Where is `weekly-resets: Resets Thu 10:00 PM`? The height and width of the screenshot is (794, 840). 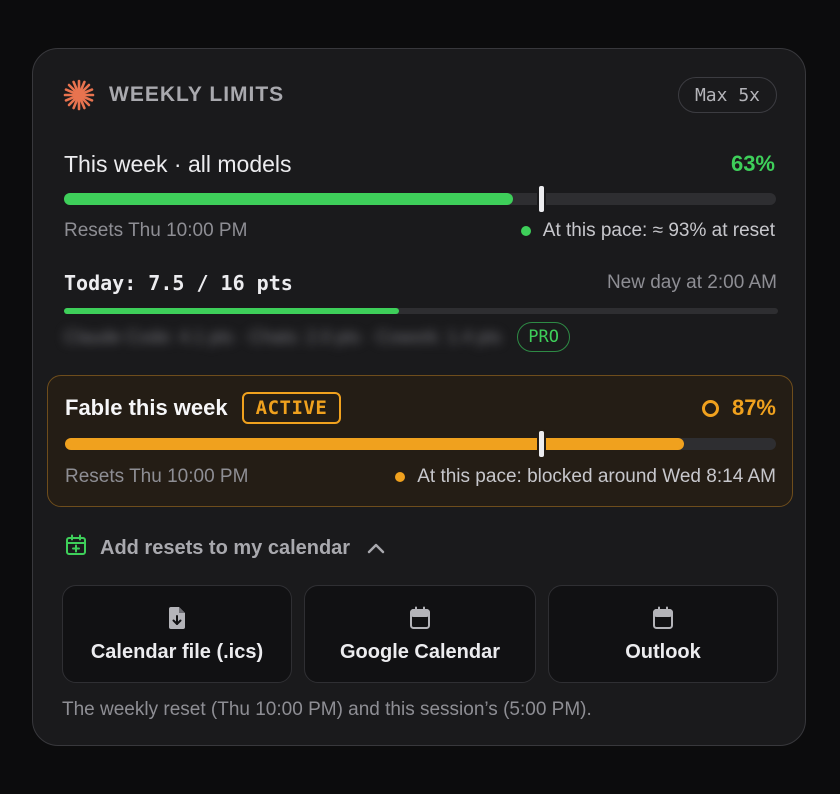 weekly-resets: Resets Thu 10:00 PM is located at coordinates (156, 230).